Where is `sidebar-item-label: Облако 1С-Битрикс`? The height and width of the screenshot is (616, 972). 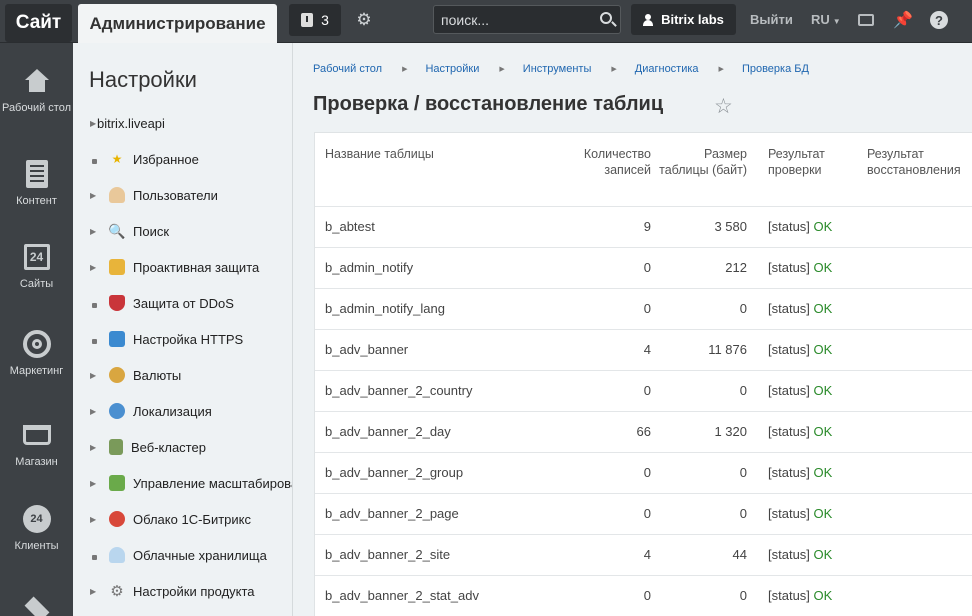
sidebar-item-label: Облако 1С-Битрикс is located at coordinates (192, 519).